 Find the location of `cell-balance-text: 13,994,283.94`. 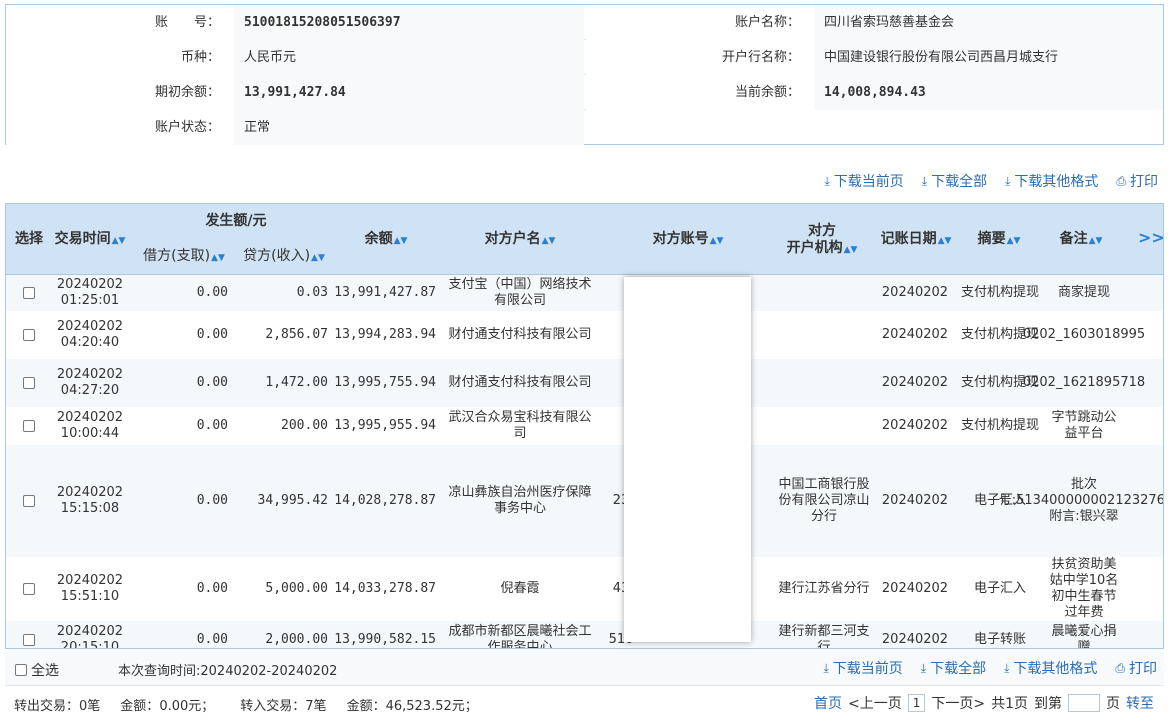

cell-balance-text: 13,994,283.94 is located at coordinates (385, 334).